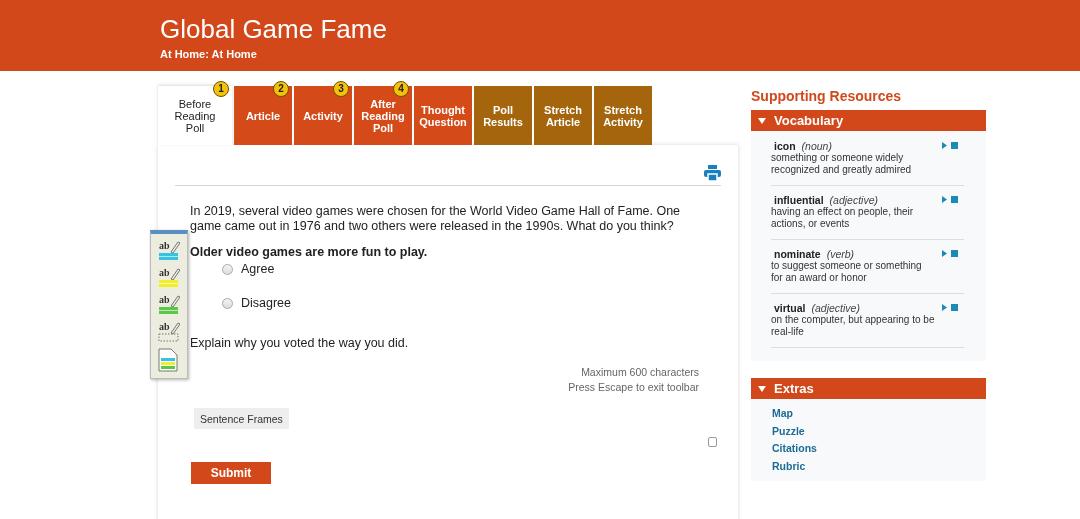  What do you see at coordinates (712, 442) in the screenshot?
I see `checkbox` at bounding box center [712, 442].